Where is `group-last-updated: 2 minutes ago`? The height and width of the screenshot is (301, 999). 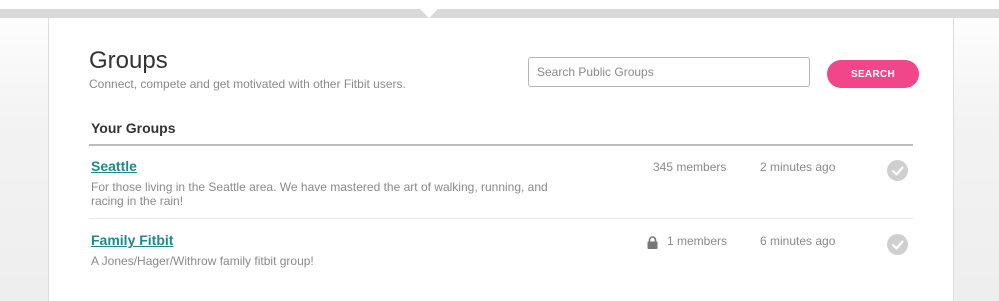
group-last-updated: 2 minutes ago is located at coordinates (798, 167).